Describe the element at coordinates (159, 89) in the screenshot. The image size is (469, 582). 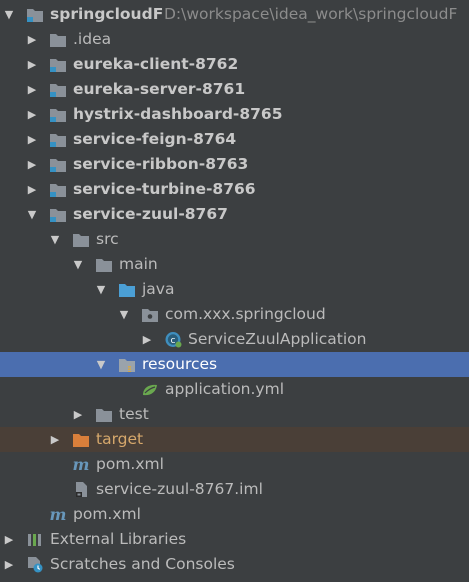
I see `tree-node-label: eureka-server-8761` at that location.